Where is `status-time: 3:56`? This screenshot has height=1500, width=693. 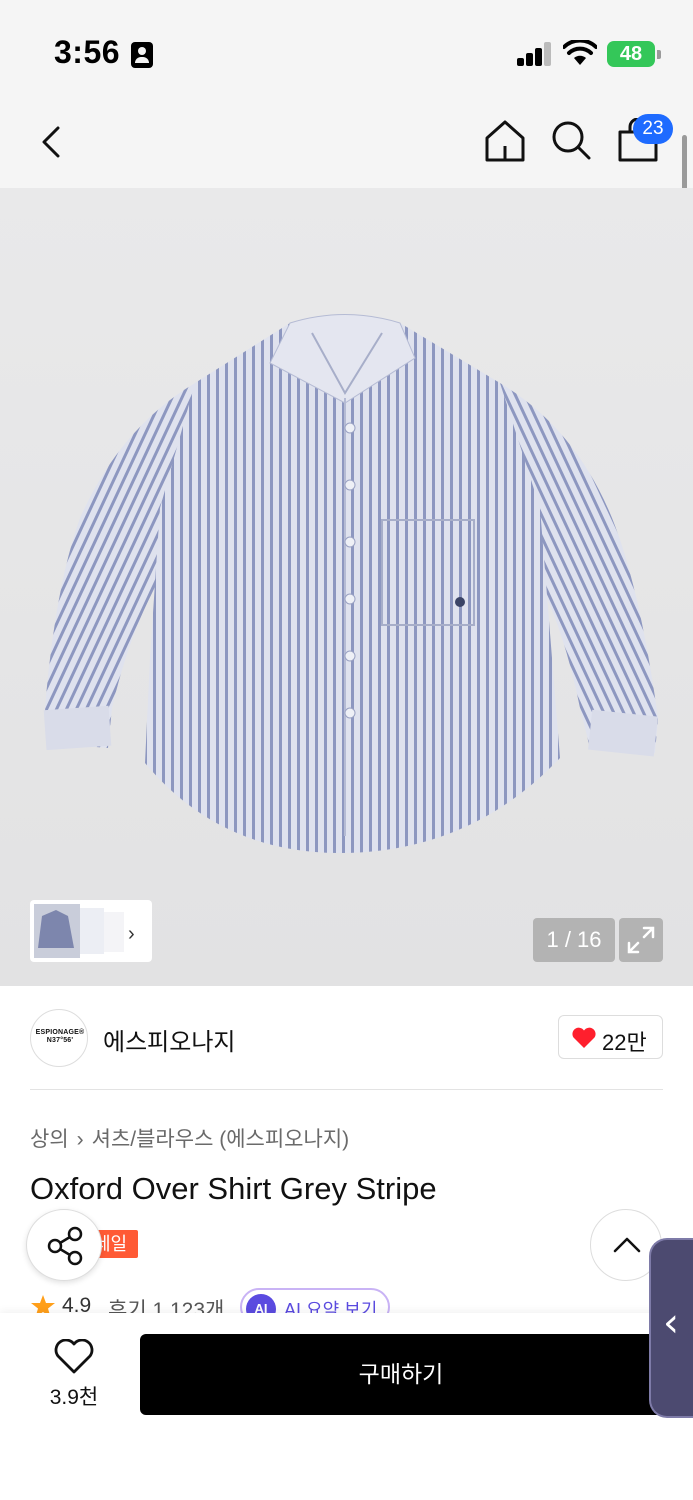 status-time: 3:56 is located at coordinates (87, 52).